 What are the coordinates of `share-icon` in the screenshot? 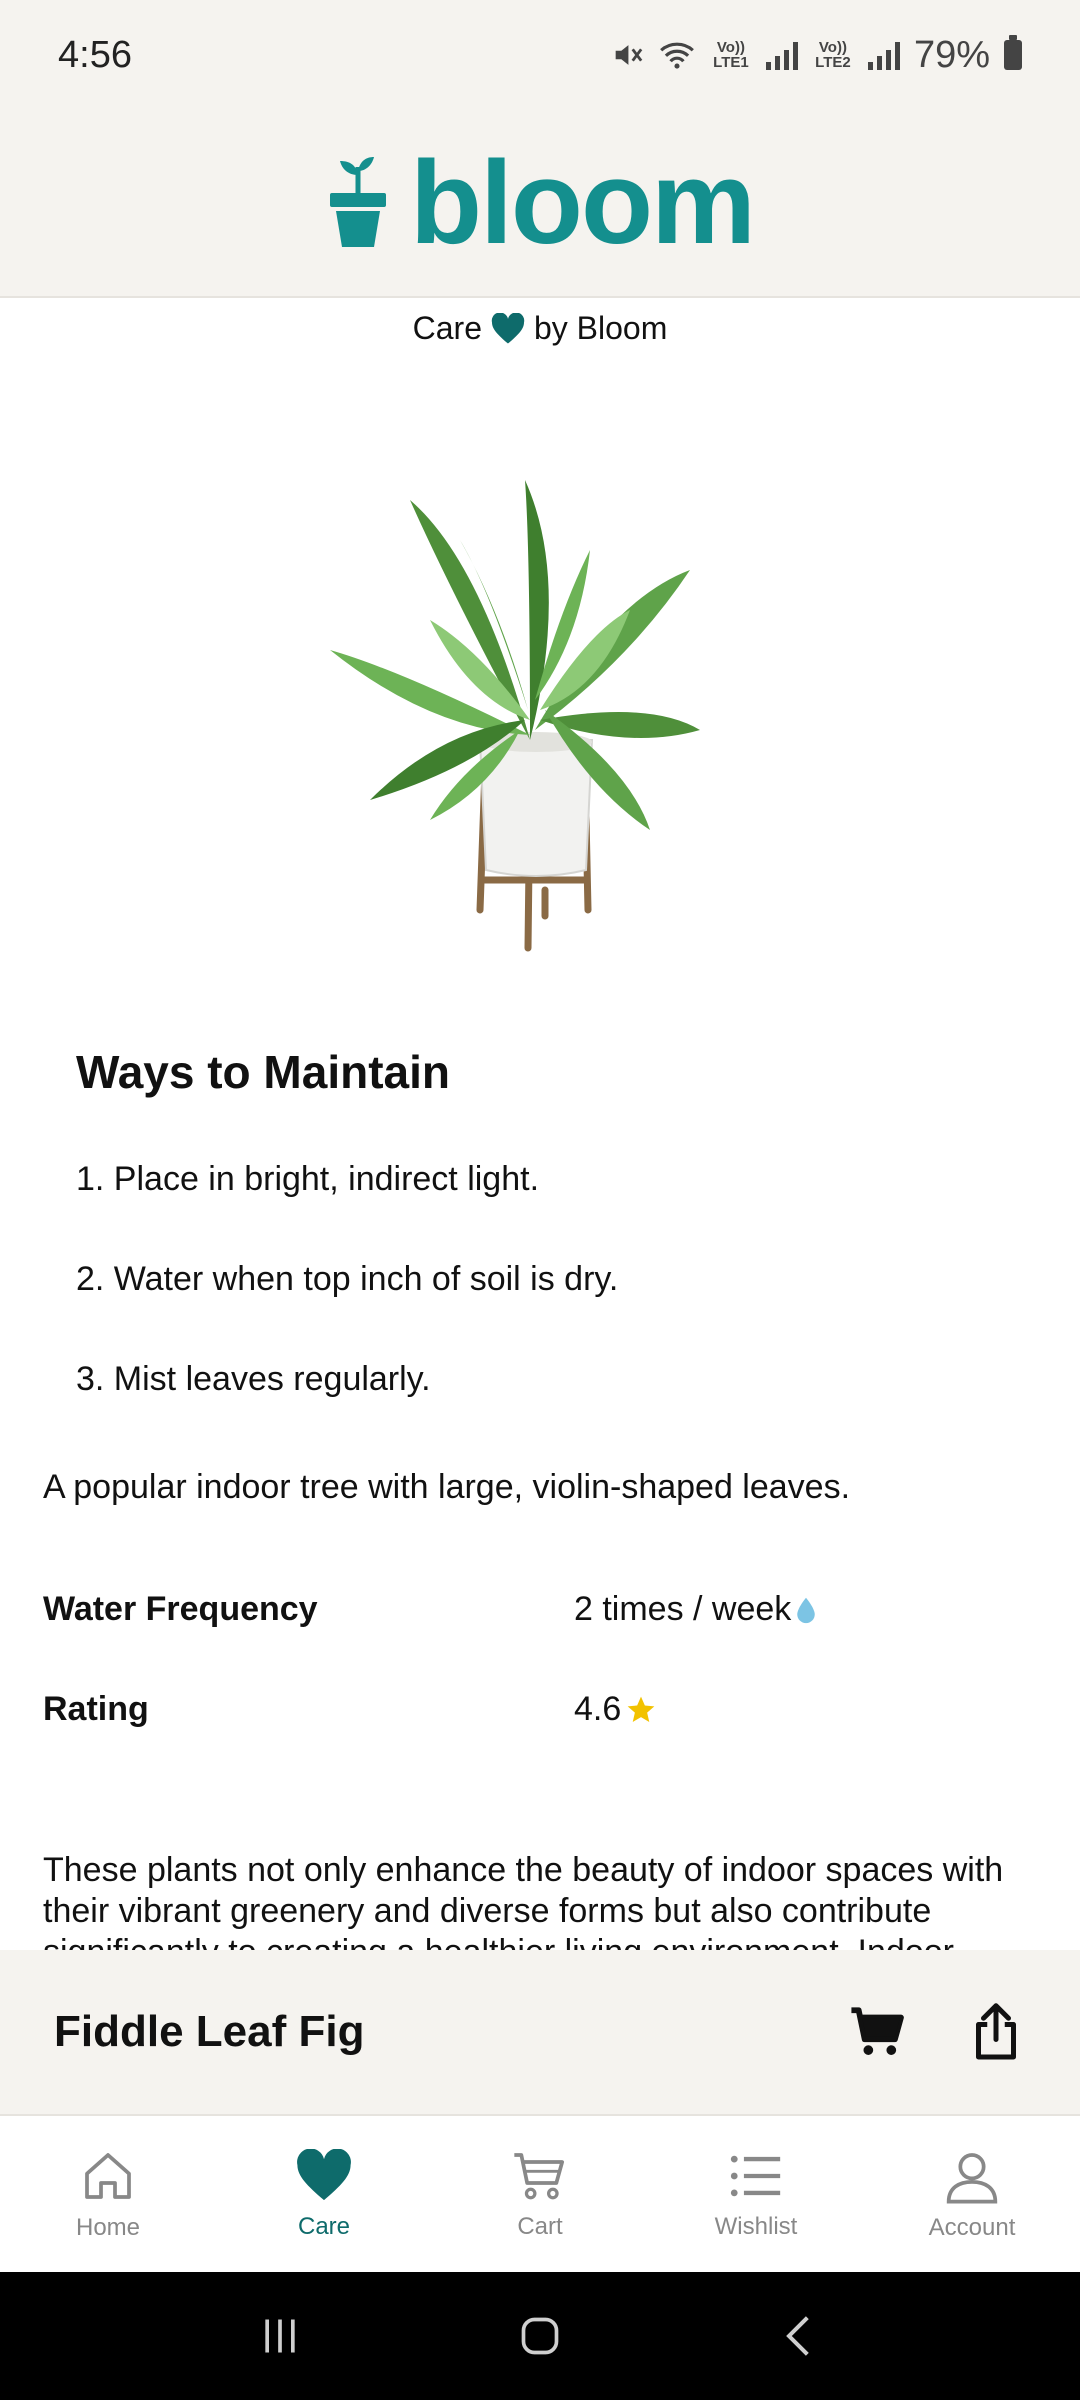 It's located at (996, 2031).